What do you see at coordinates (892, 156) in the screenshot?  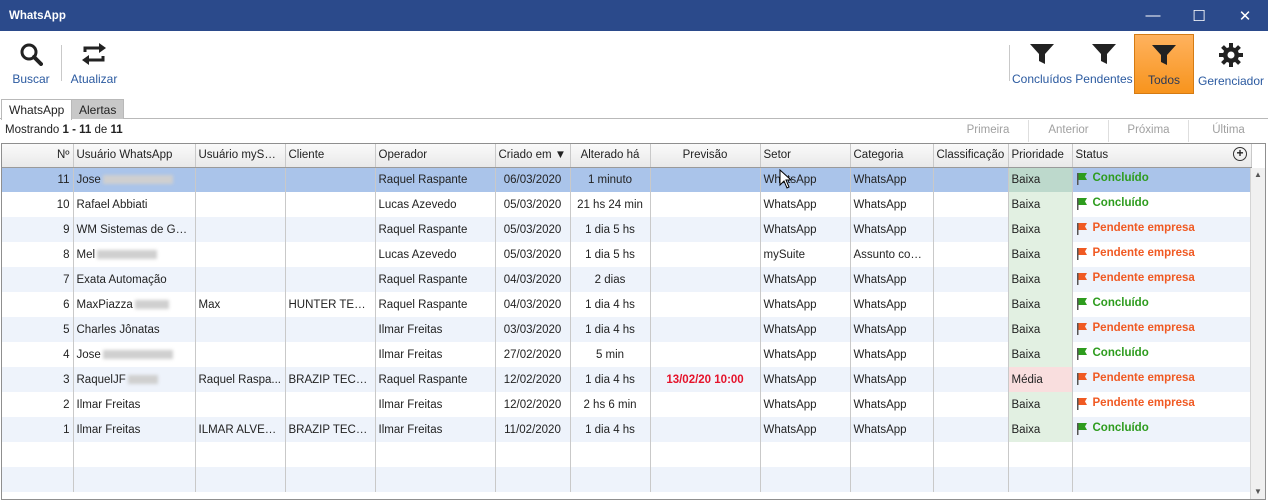 I see `col-categoria: Categoria` at bounding box center [892, 156].